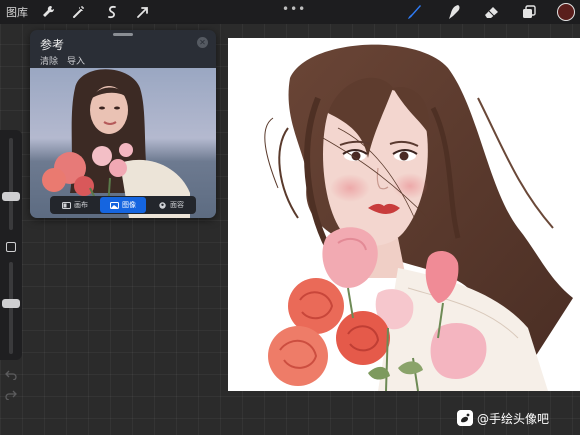 The height and width of the screenshot is (435, 580). I want to click on image-icon, so click(114, 205).